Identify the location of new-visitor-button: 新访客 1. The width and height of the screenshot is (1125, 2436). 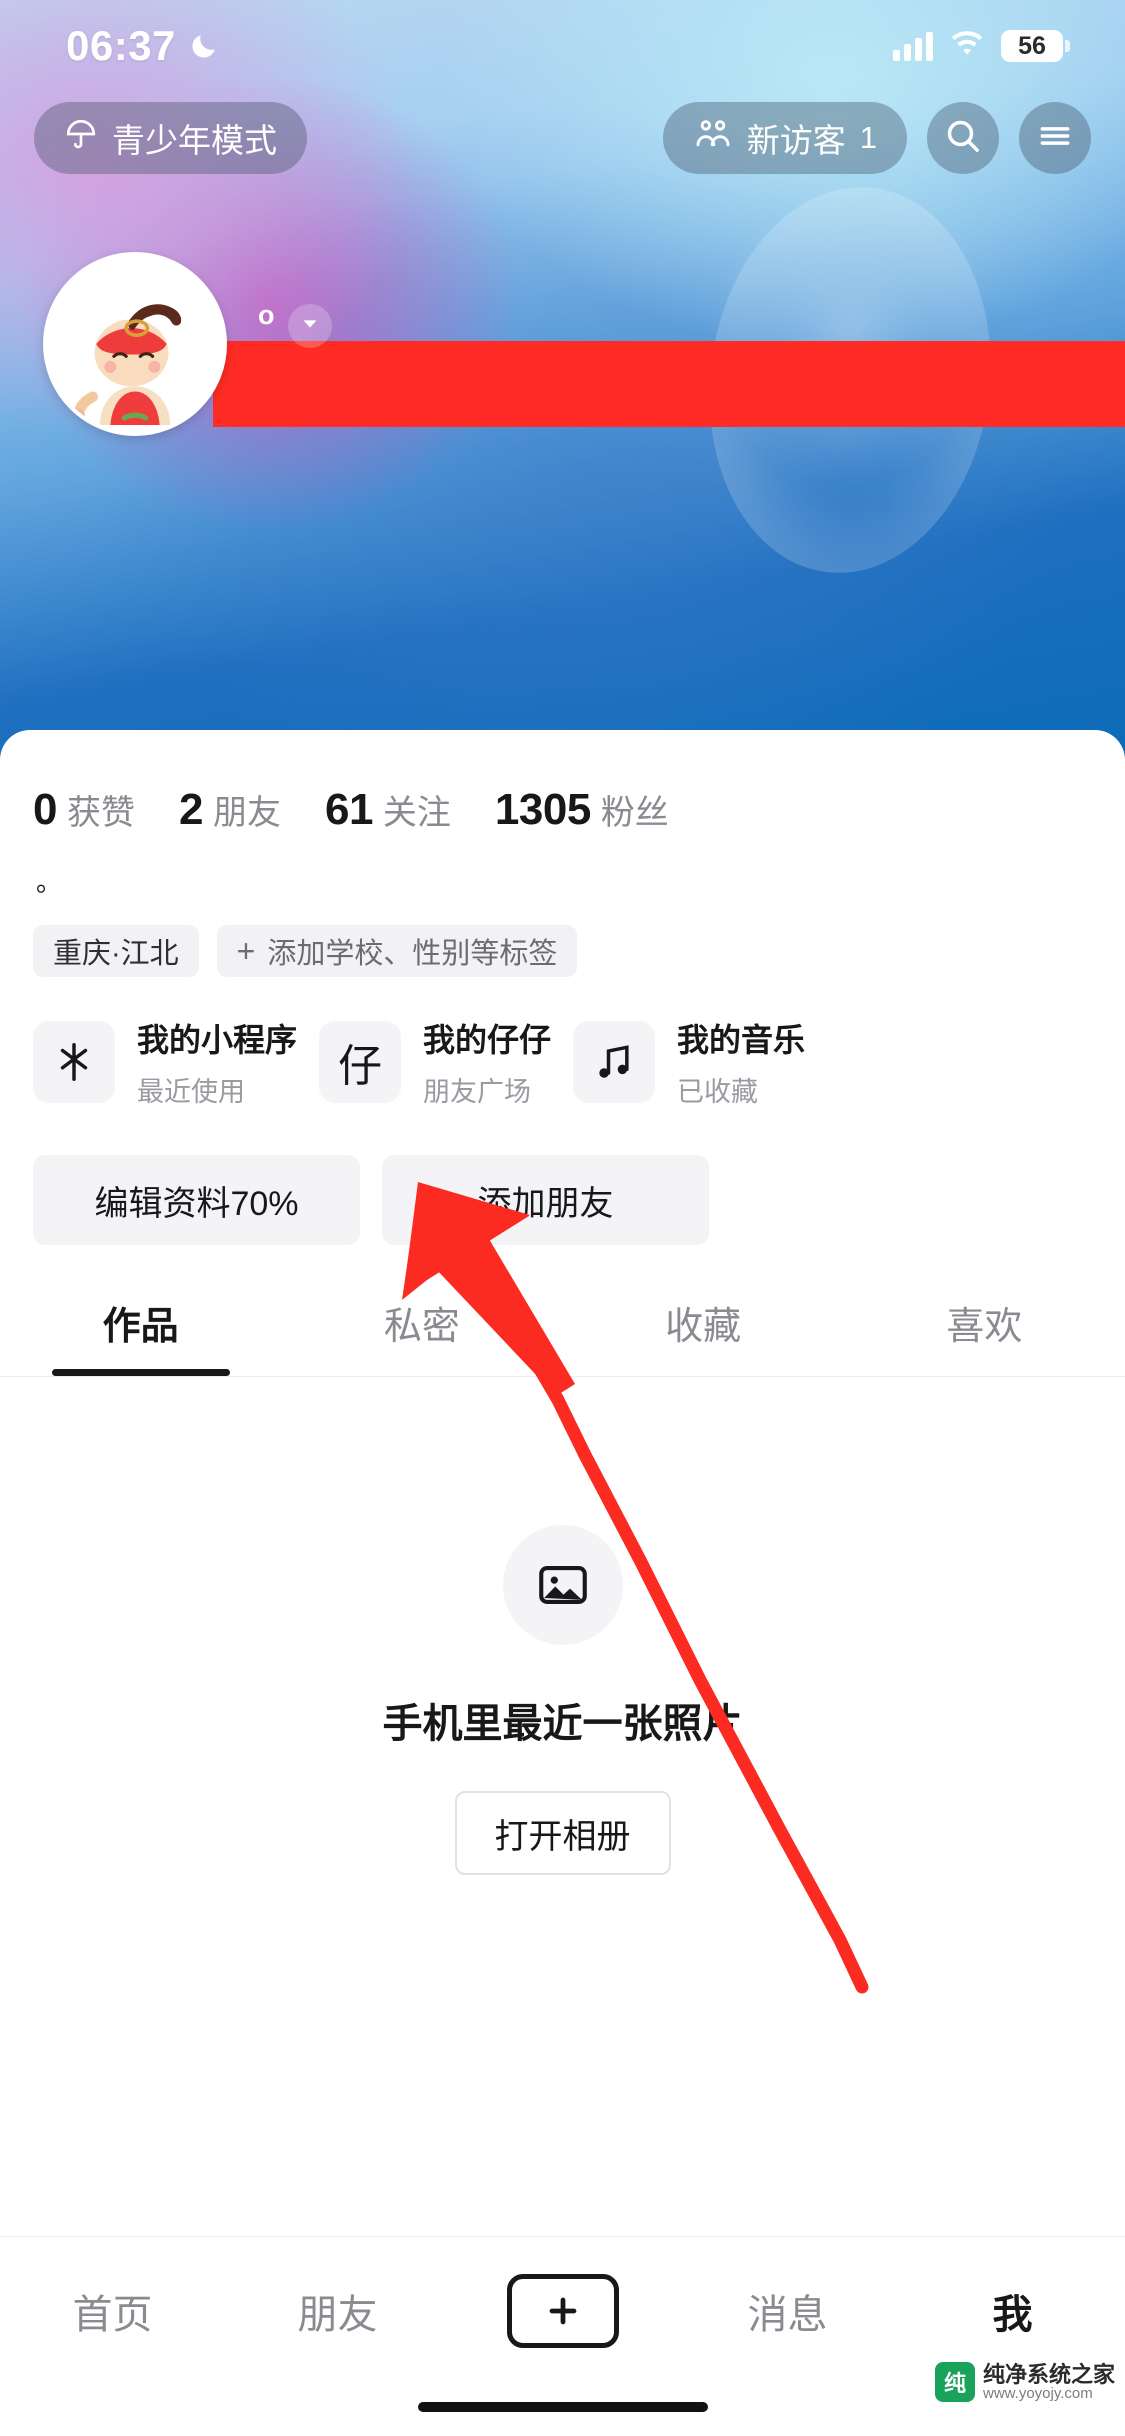
(784, 138).